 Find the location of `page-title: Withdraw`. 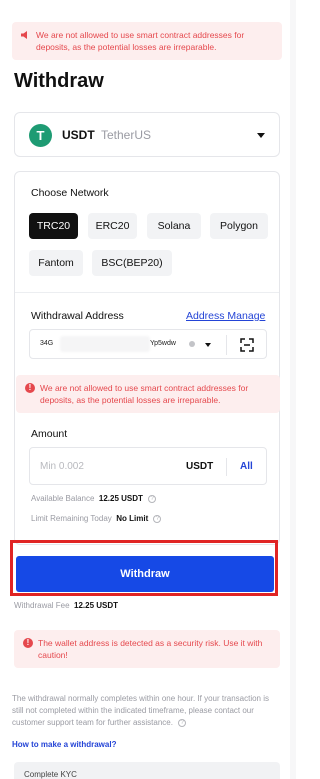

page-title: Withdraw is located at coordinates (59, 81).